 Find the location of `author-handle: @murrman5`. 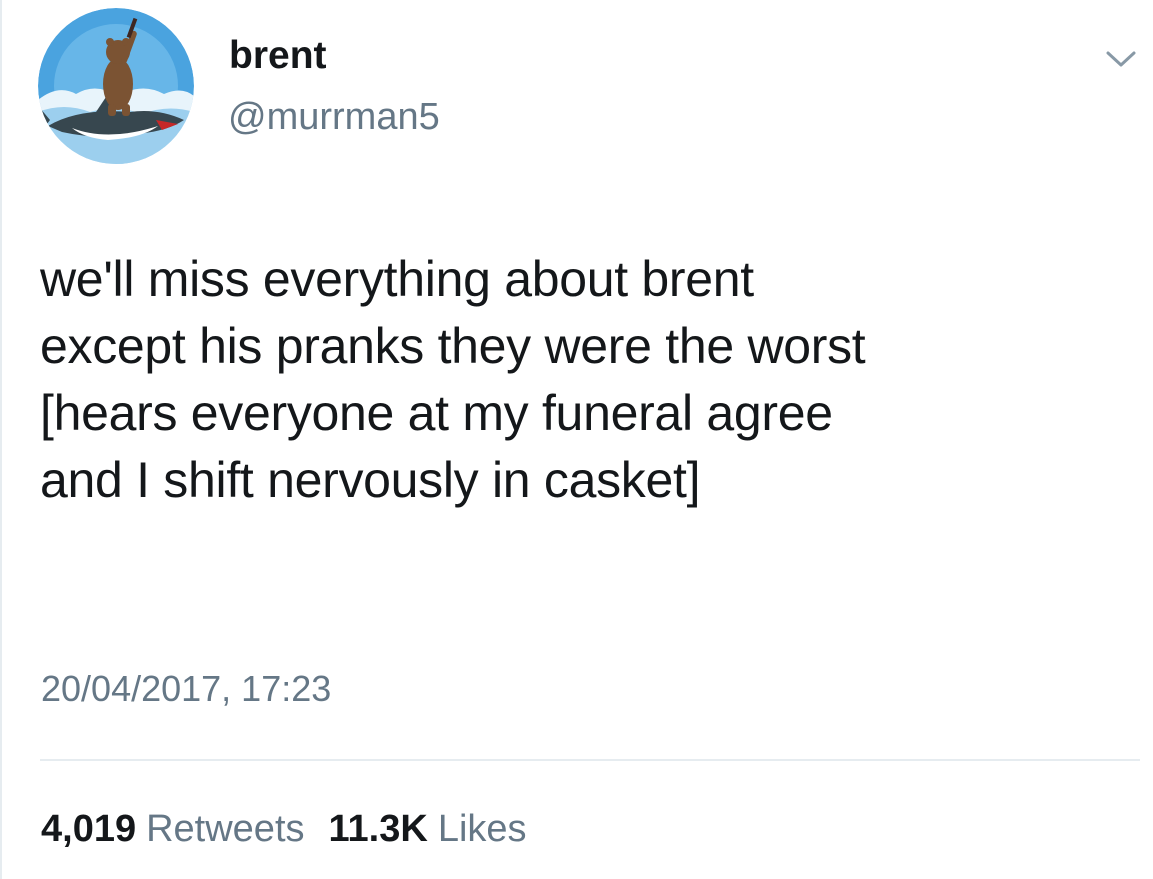

author-handle: @murrman5 is located at coordinates (334, 117).